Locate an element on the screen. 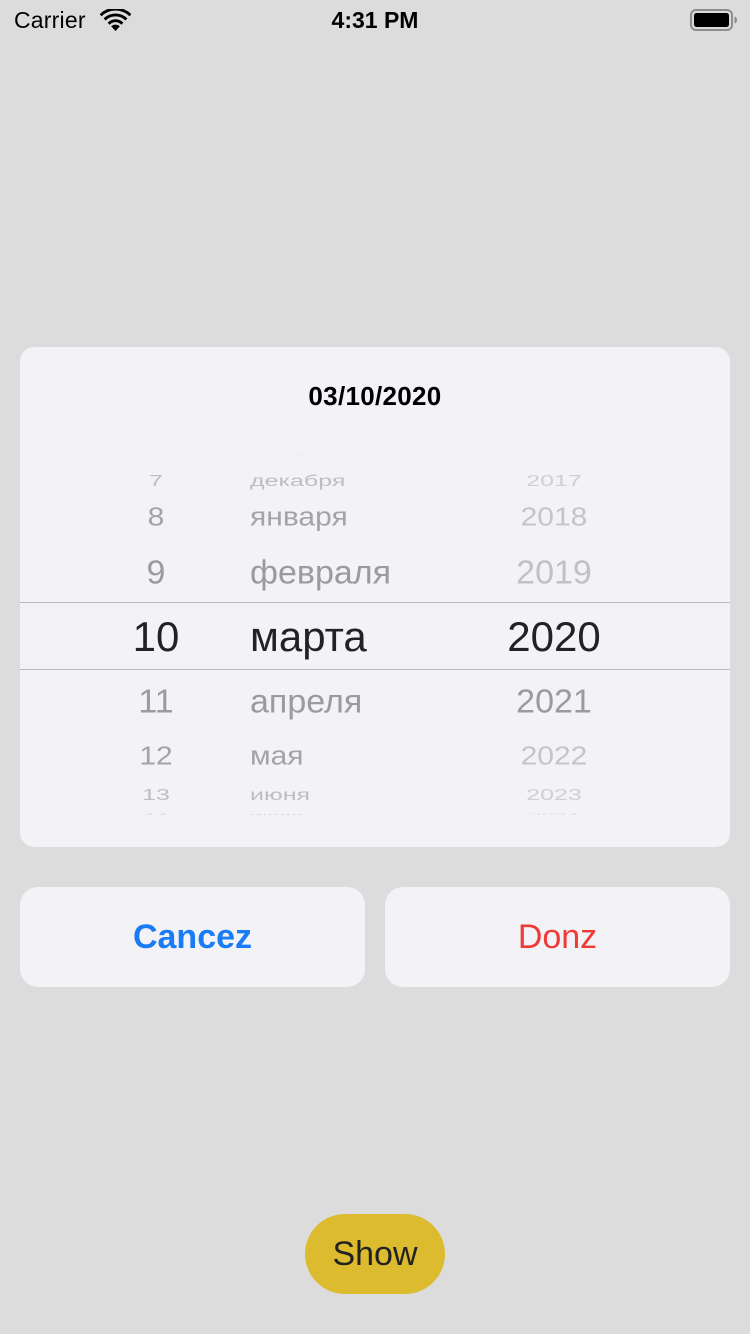 The image size is (750, 1334). year-option: 2024 is located at coordinates (554, 814).